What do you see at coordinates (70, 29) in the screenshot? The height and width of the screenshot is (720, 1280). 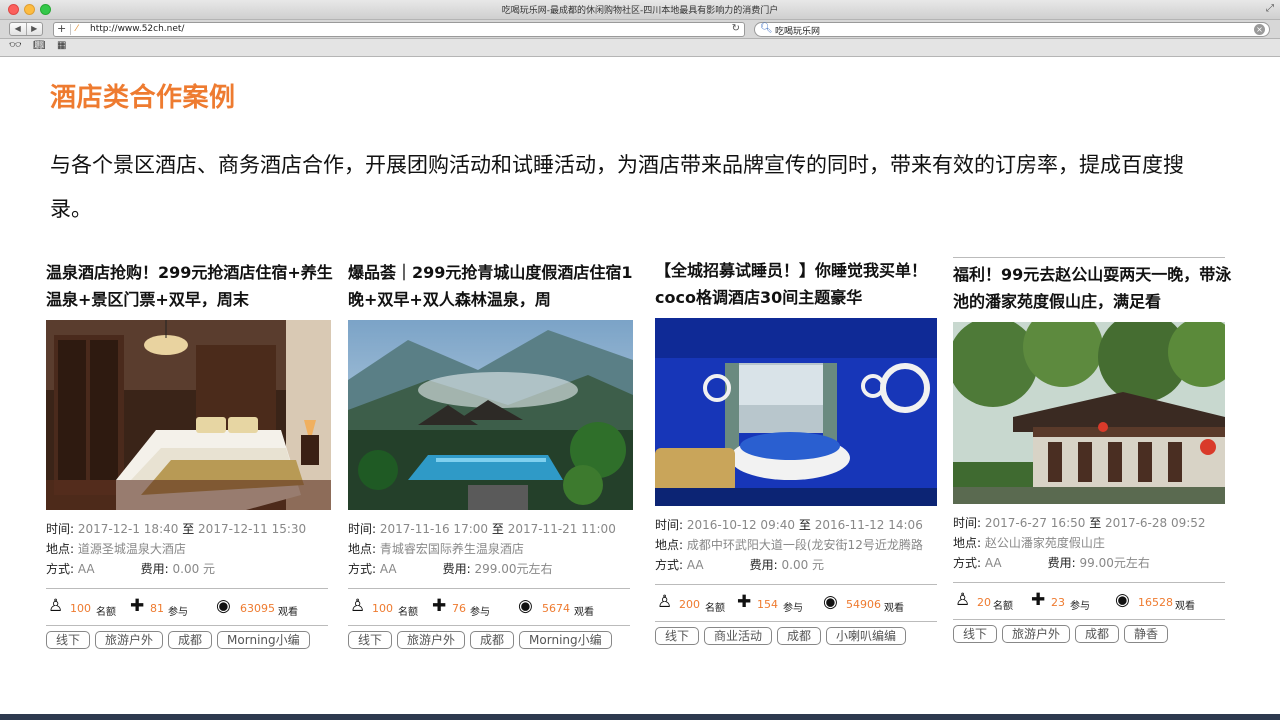 I see `address-divider` at bounding box center [70, 29].